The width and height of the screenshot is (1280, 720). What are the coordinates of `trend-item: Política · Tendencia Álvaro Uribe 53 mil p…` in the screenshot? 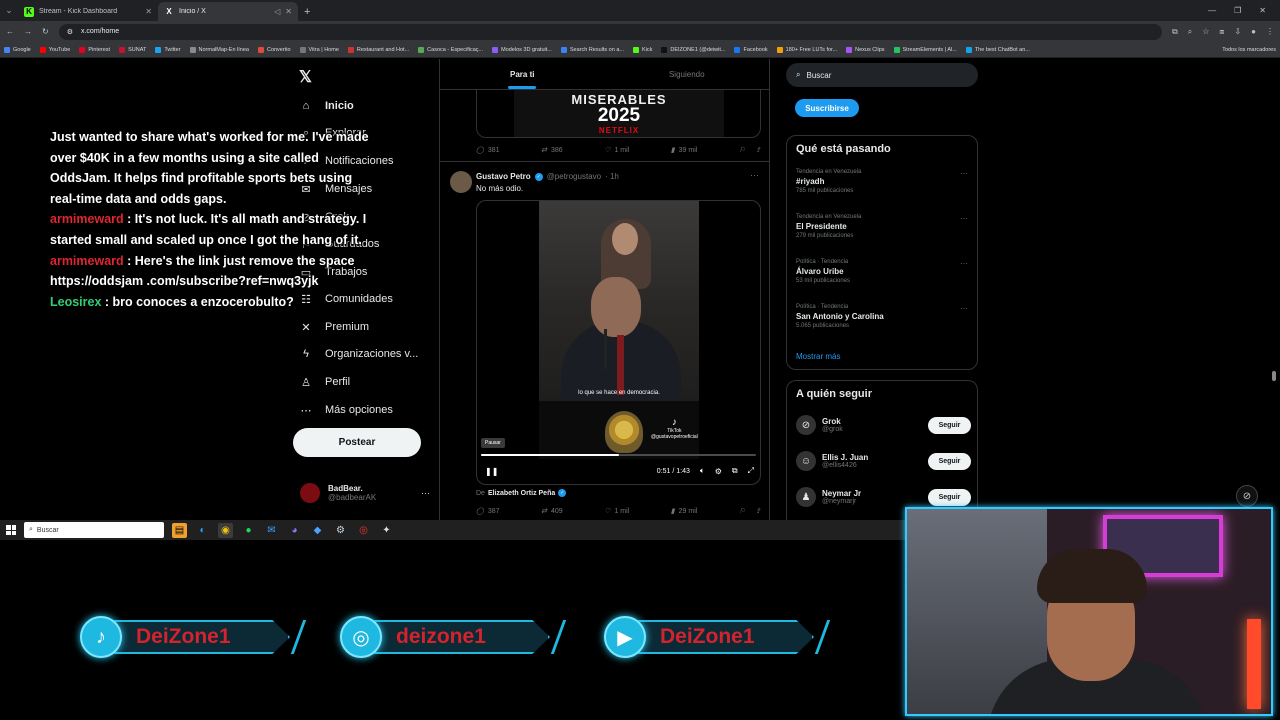 It's located at (882, 271).